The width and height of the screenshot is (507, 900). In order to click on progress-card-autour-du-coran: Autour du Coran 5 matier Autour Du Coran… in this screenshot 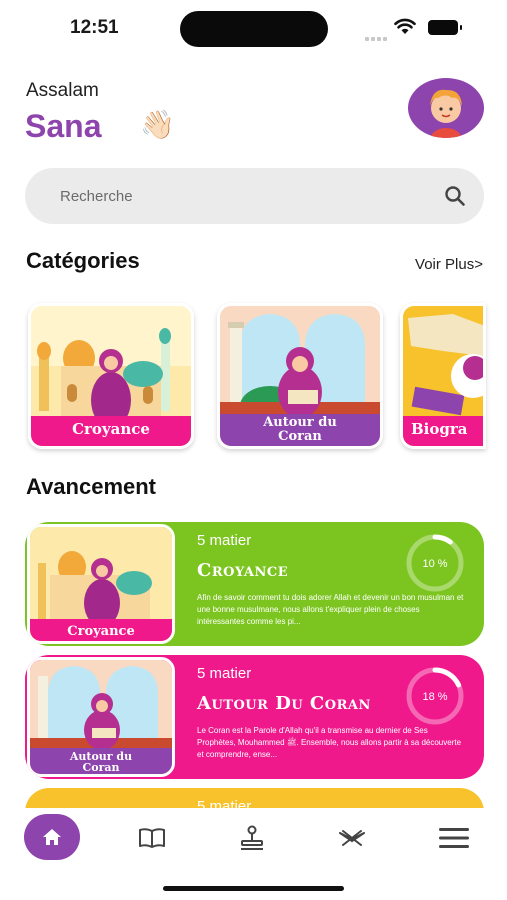, I will do `click(254, 717)`.